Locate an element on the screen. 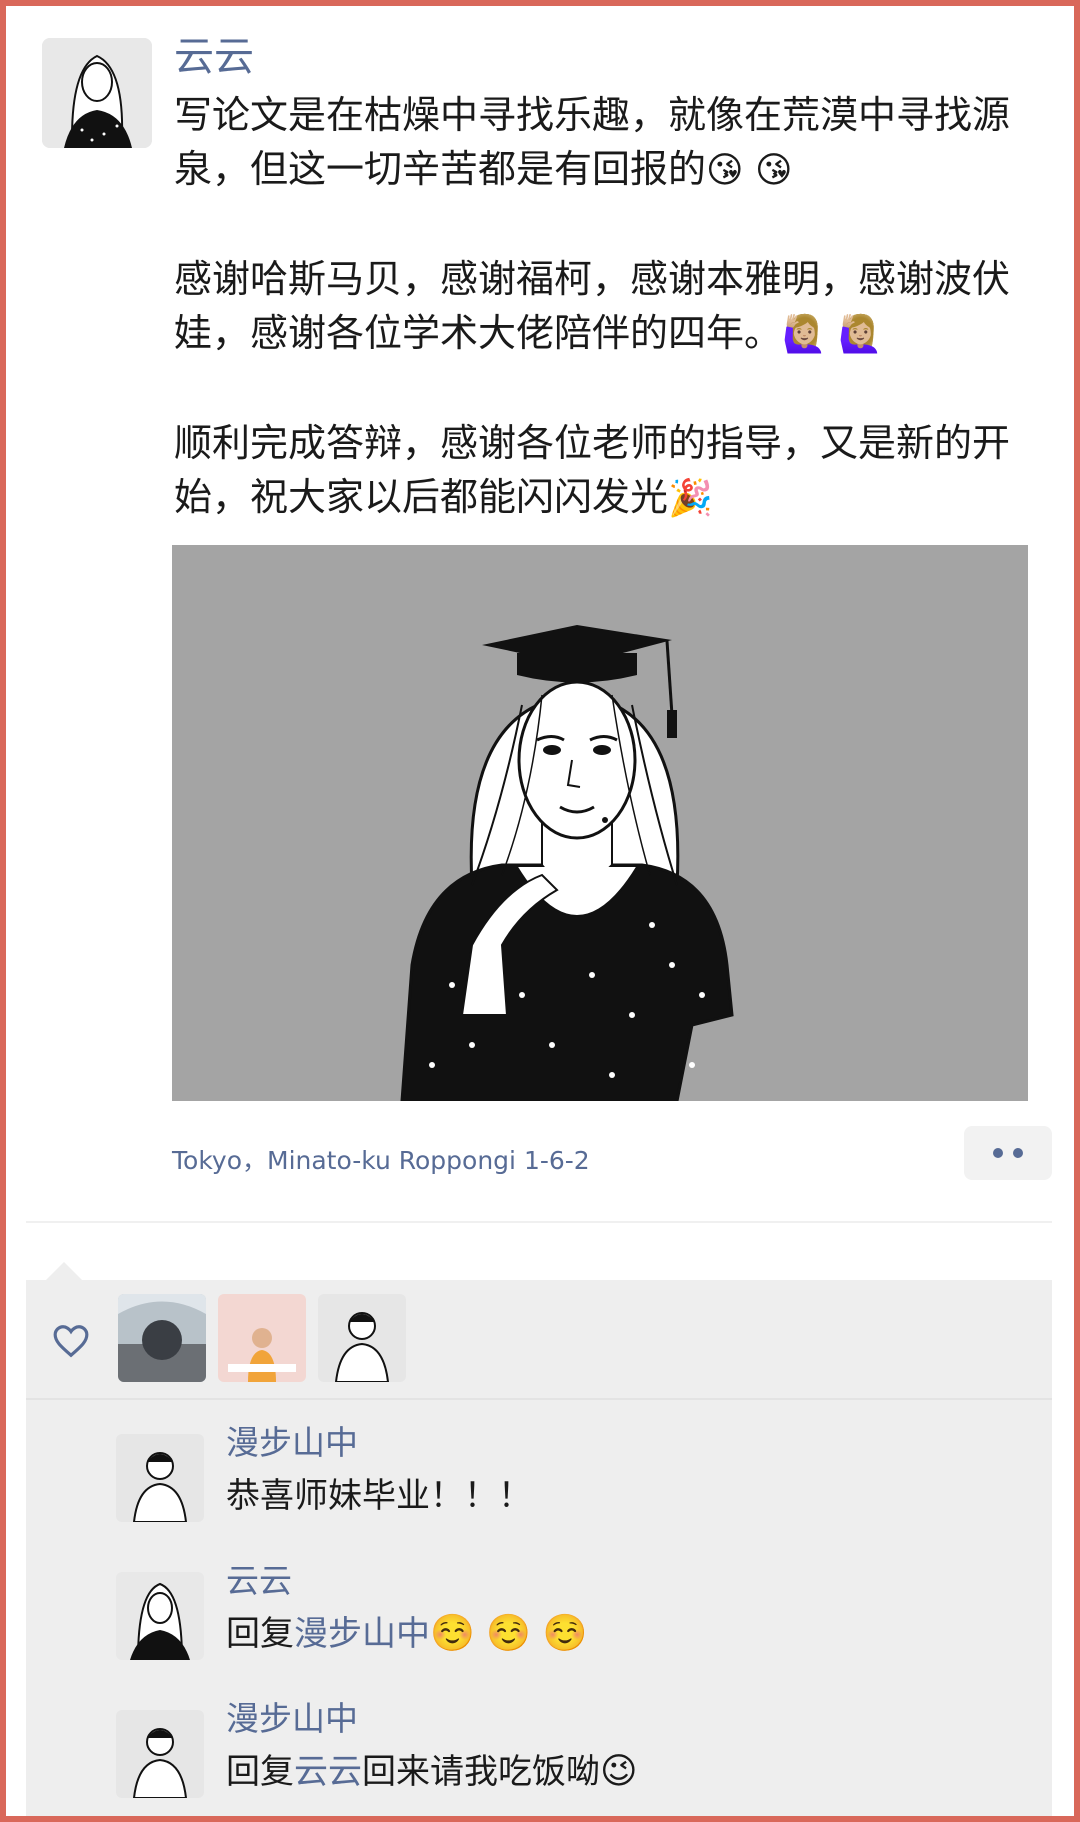 The height and width of the screenshot is (1822, 1080). reply-to-name: 漫步山中 is located at coordinates (362, 1634).